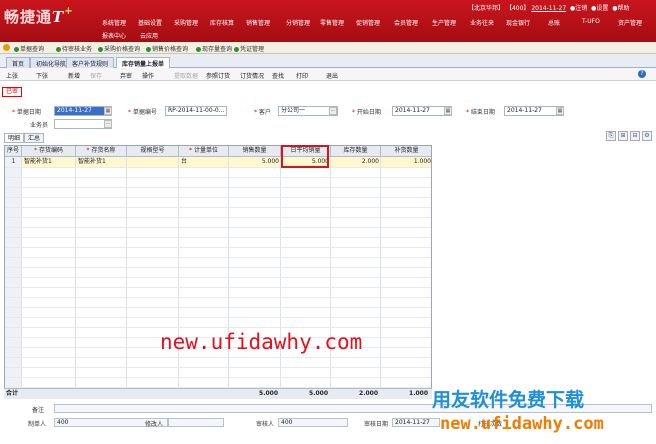 The image size is (656, 444). What do you see at coordinates (642, 74) in the screenshot?
I see `help-icon: ?` at bounding box center [642, 74].